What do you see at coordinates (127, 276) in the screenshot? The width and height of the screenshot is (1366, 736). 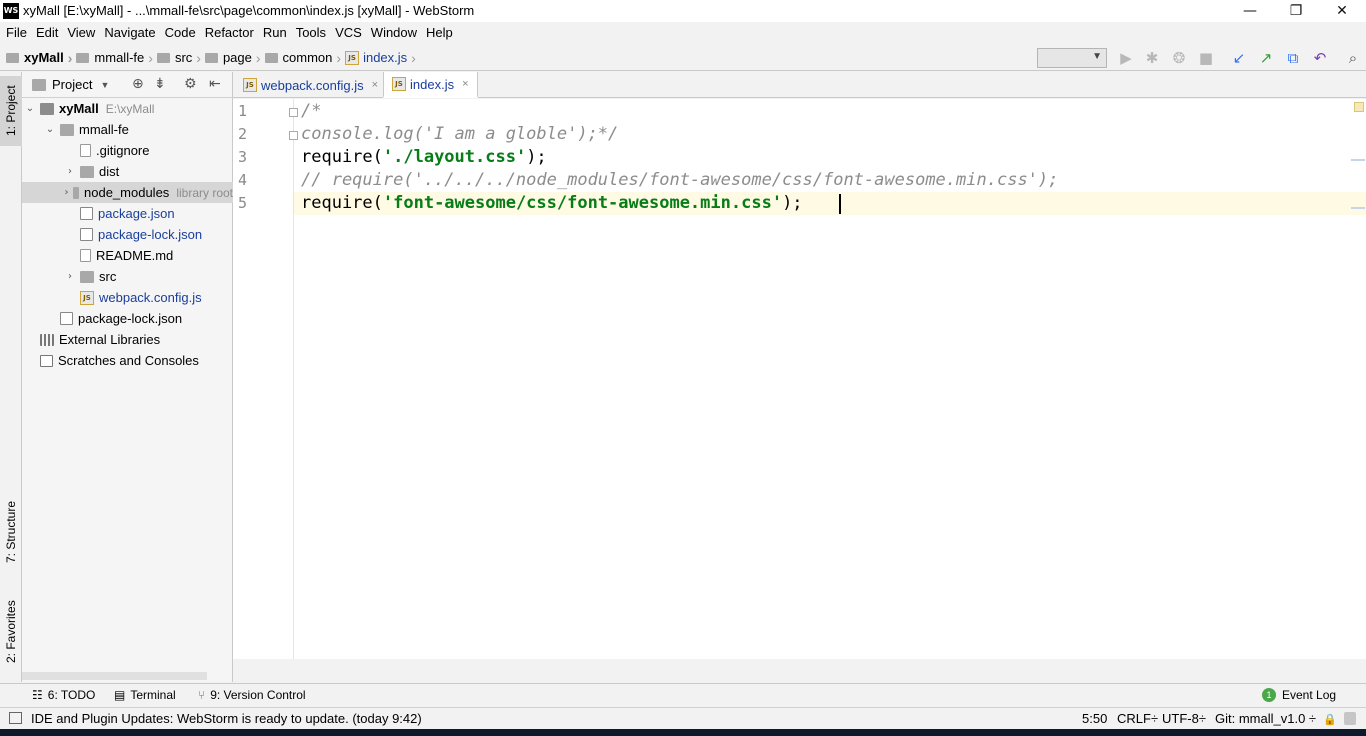 I see `tree-item-src: › src` at bounding box center [127, 276].